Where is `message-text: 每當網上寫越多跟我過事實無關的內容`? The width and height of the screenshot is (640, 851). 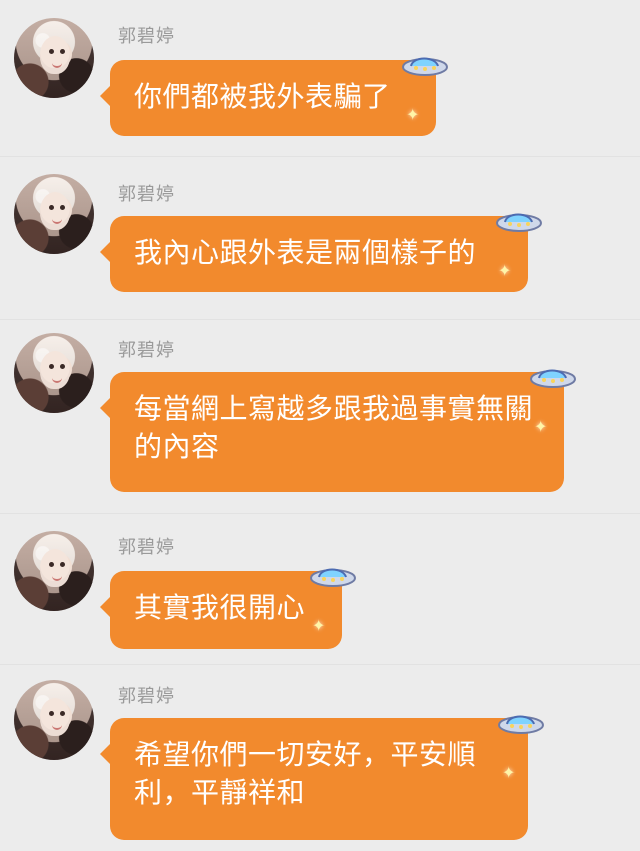 message-text: 每當網上寫越多跟我過事實無關的內容 is located at coordinates (334, 427).